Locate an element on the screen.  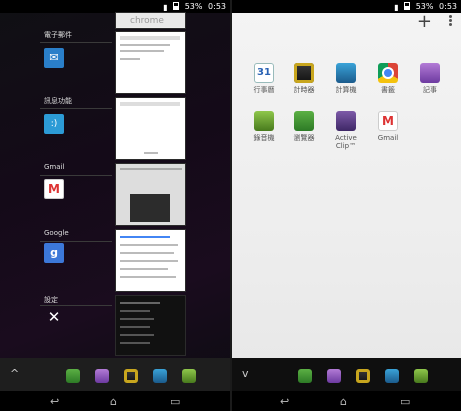
app-bookmarks: 書籤 is located at coordinates (388, 78).